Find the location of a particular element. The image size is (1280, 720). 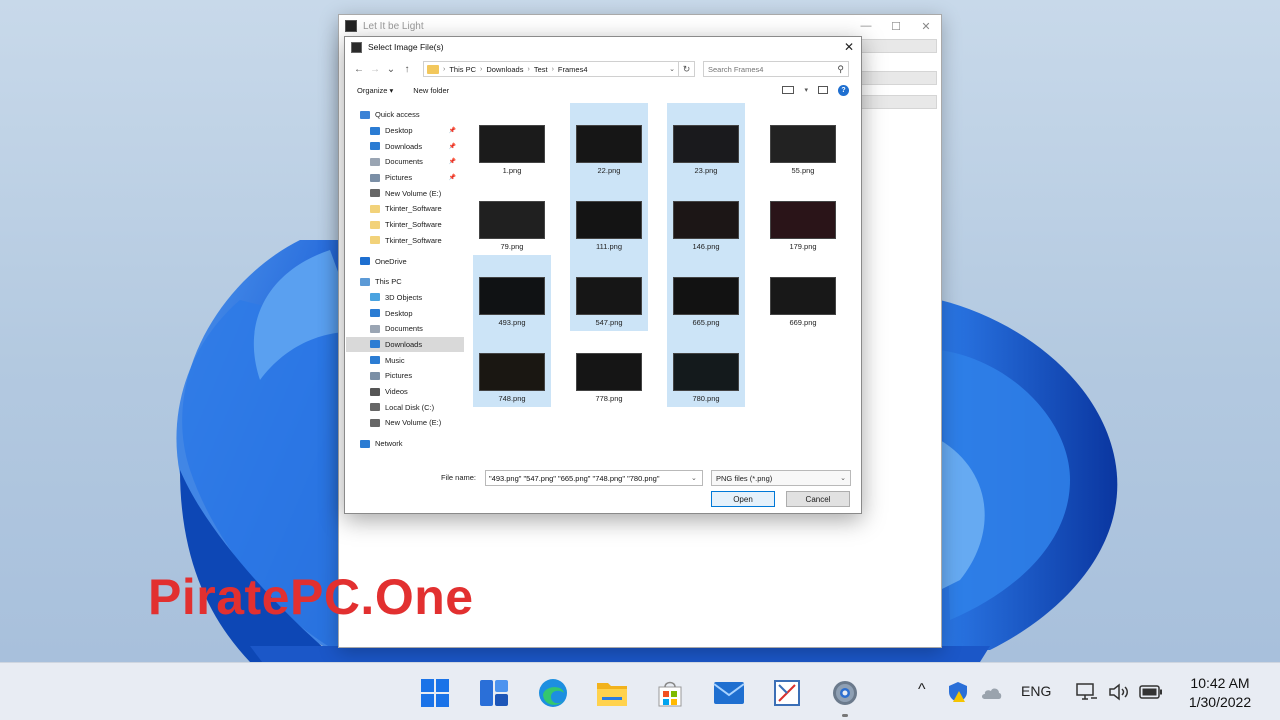

dialog-close-button: ✕ is located at coordinates (849, 47).